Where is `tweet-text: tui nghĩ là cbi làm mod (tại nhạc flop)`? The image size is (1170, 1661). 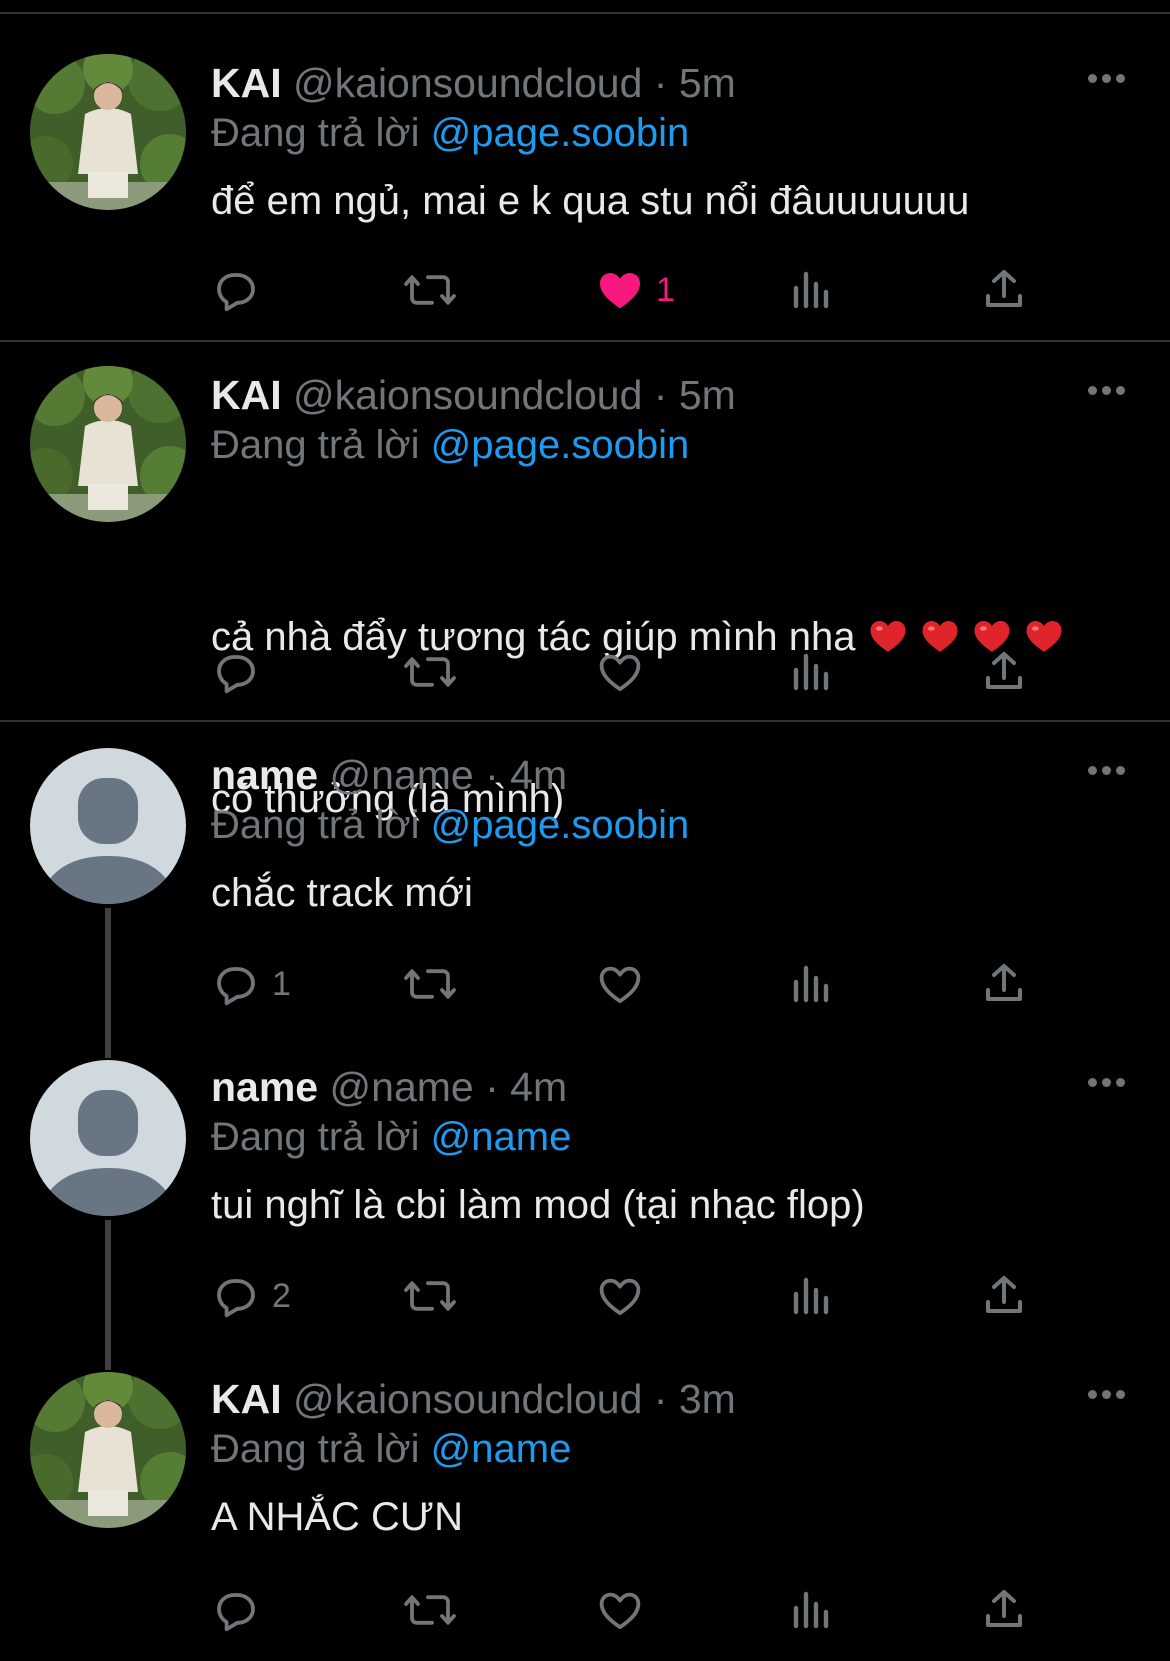 tweet-text: tui nghĩ là cbi làm mod (tại nhạc flop) is located at coordinates (538, 1205).